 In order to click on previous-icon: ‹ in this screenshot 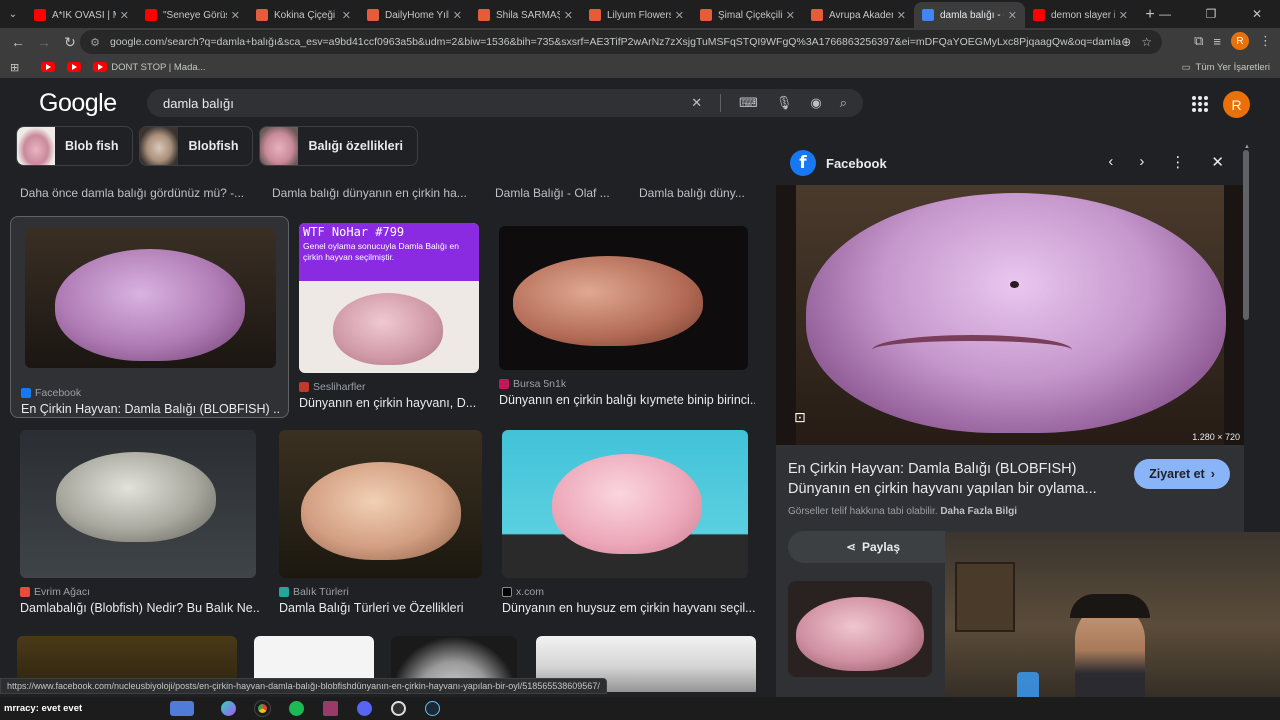, I will do `click(1110, 162)`.